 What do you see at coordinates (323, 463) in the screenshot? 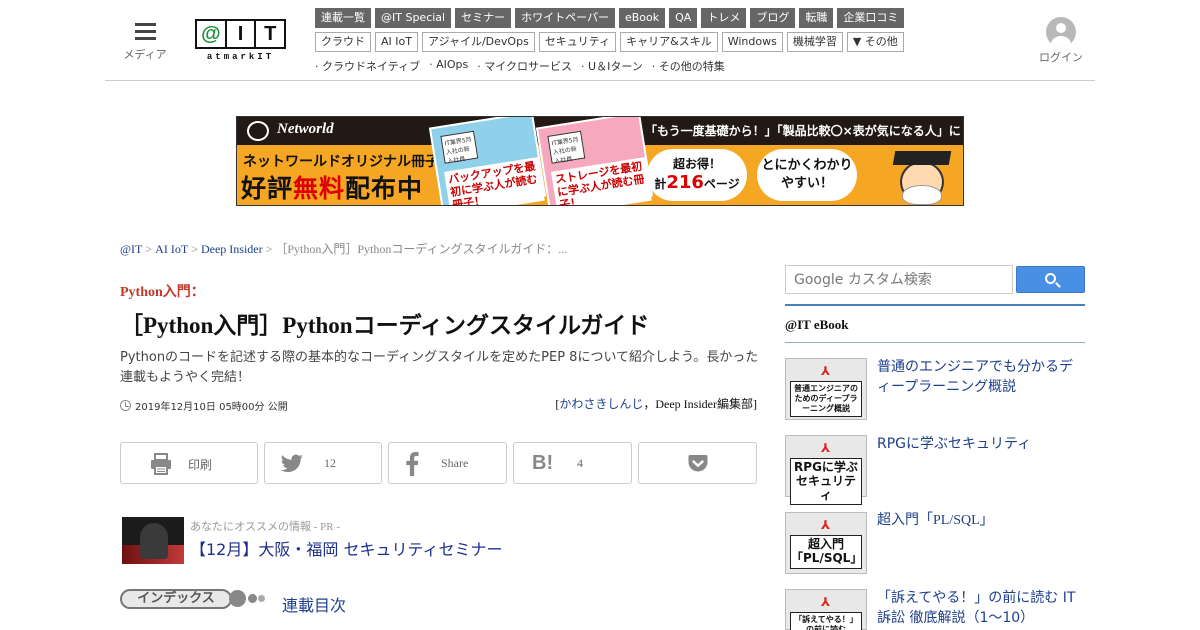
I see `twitter-share-button: 12` at bounding box center [323, 463].